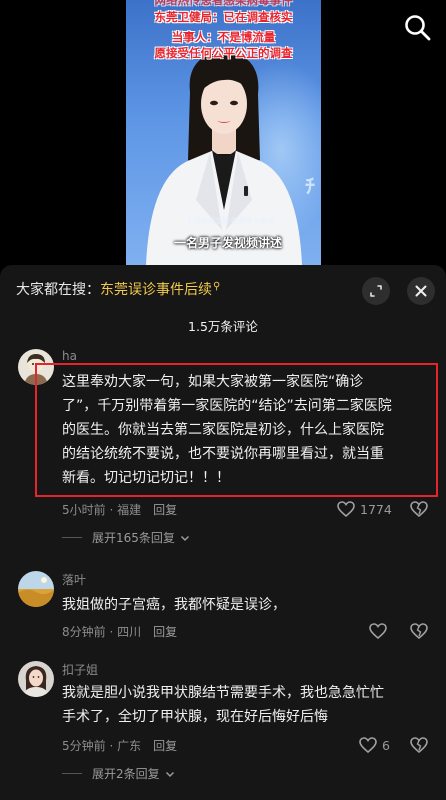 The height and width of the screenshot is (800, 446). What do you see at coordinates (223, 53) in the screenshot?
I see `headline-line-3: 愿接受任何公平公正的调查` at bounding box center [223, 53].